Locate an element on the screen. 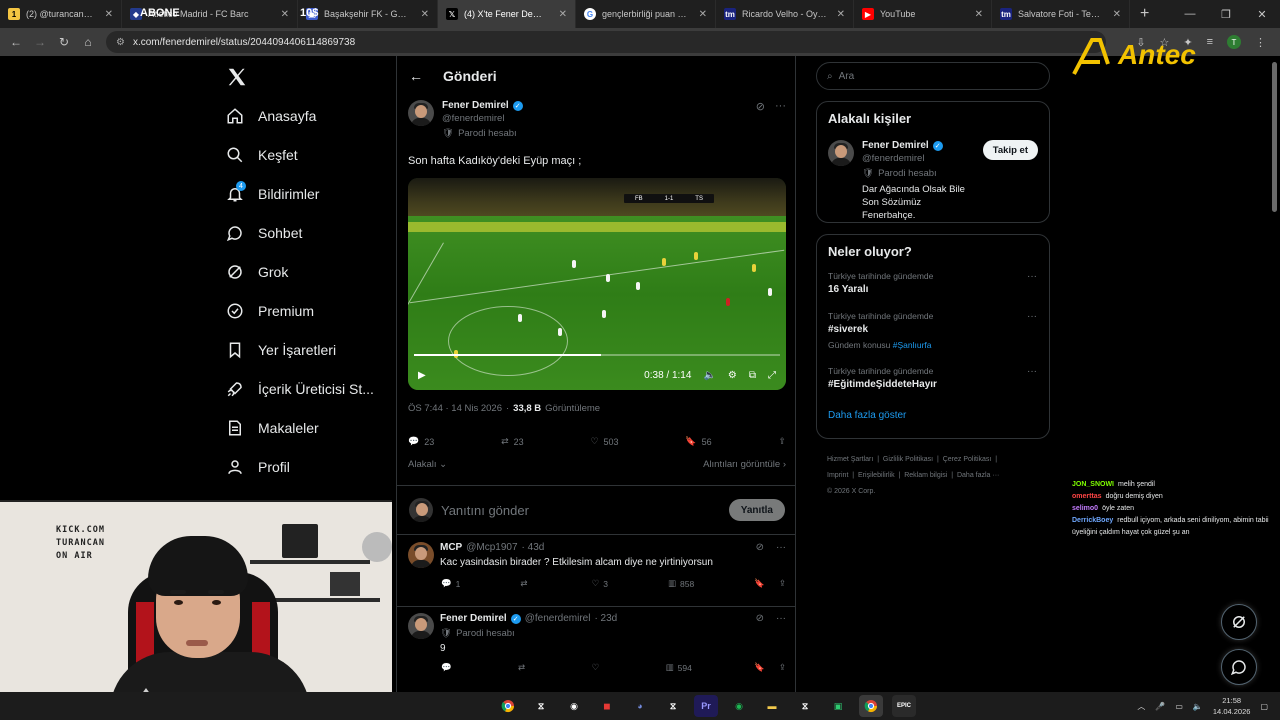 The image size is (1280, 720). reply-action: 💬 is located at coordinates (448, 667).